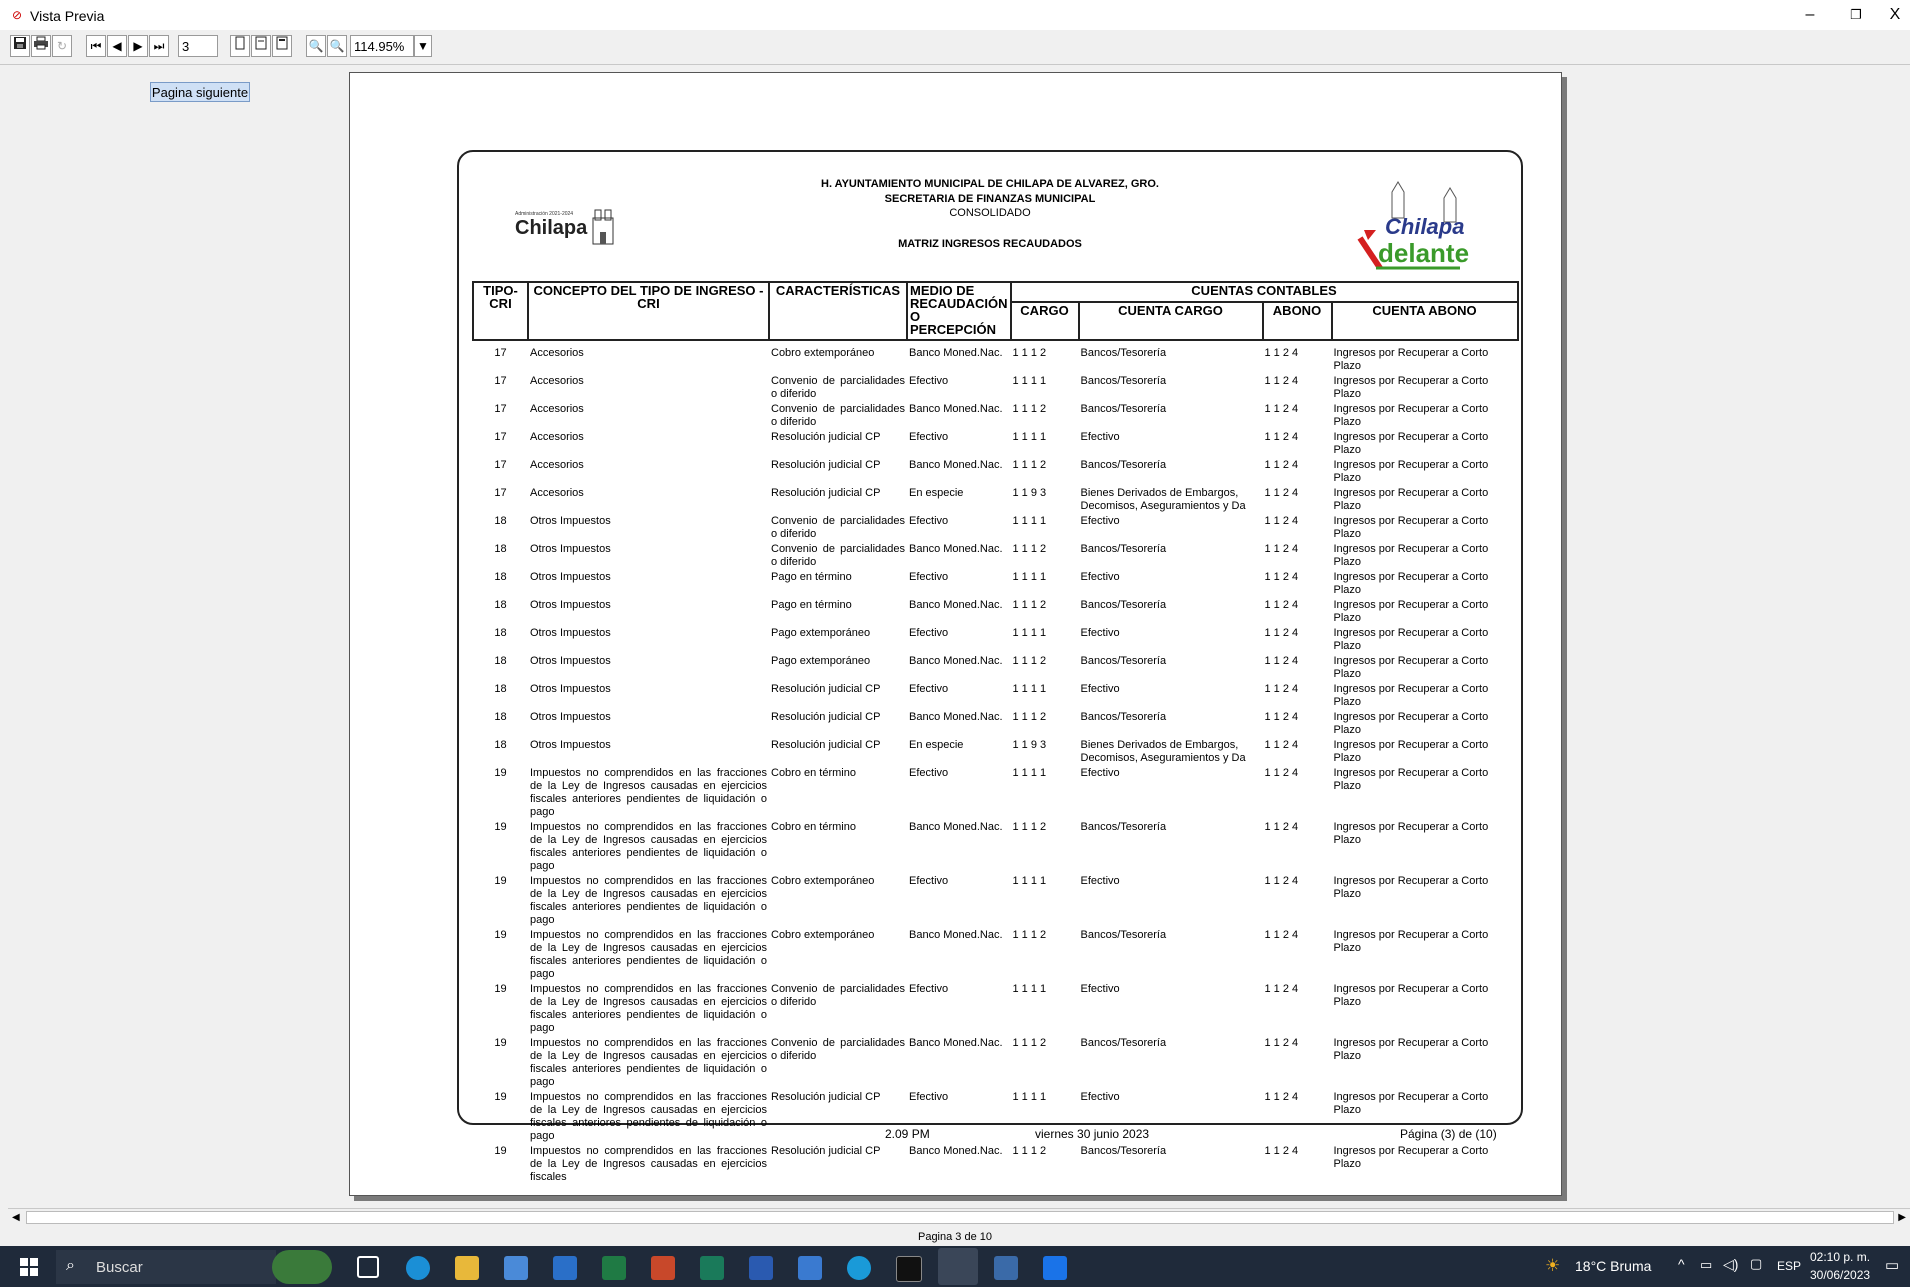  I want to click on cell-tipo: 18, so click(500, 689).